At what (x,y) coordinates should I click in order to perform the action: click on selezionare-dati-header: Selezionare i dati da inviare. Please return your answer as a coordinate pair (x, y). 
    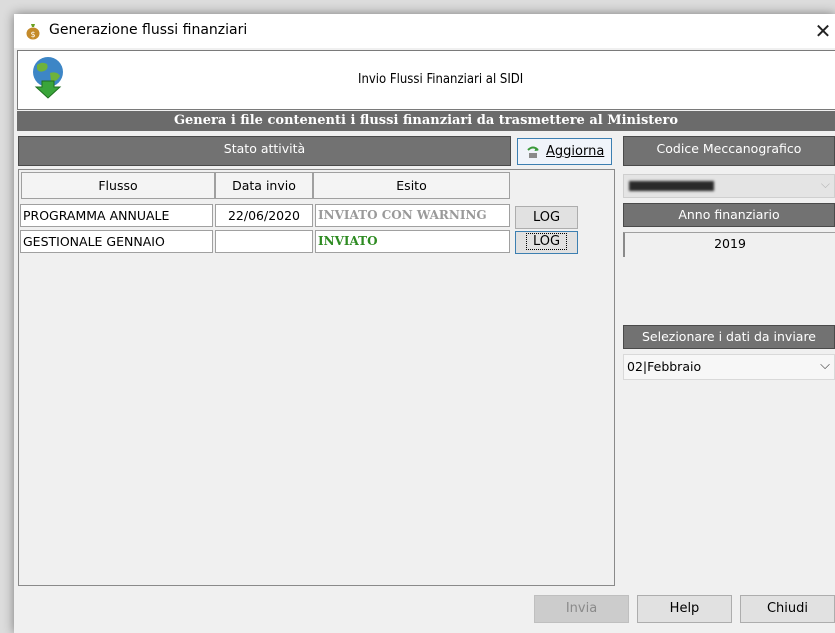
    Looking at the image, I should click on (729, 337).